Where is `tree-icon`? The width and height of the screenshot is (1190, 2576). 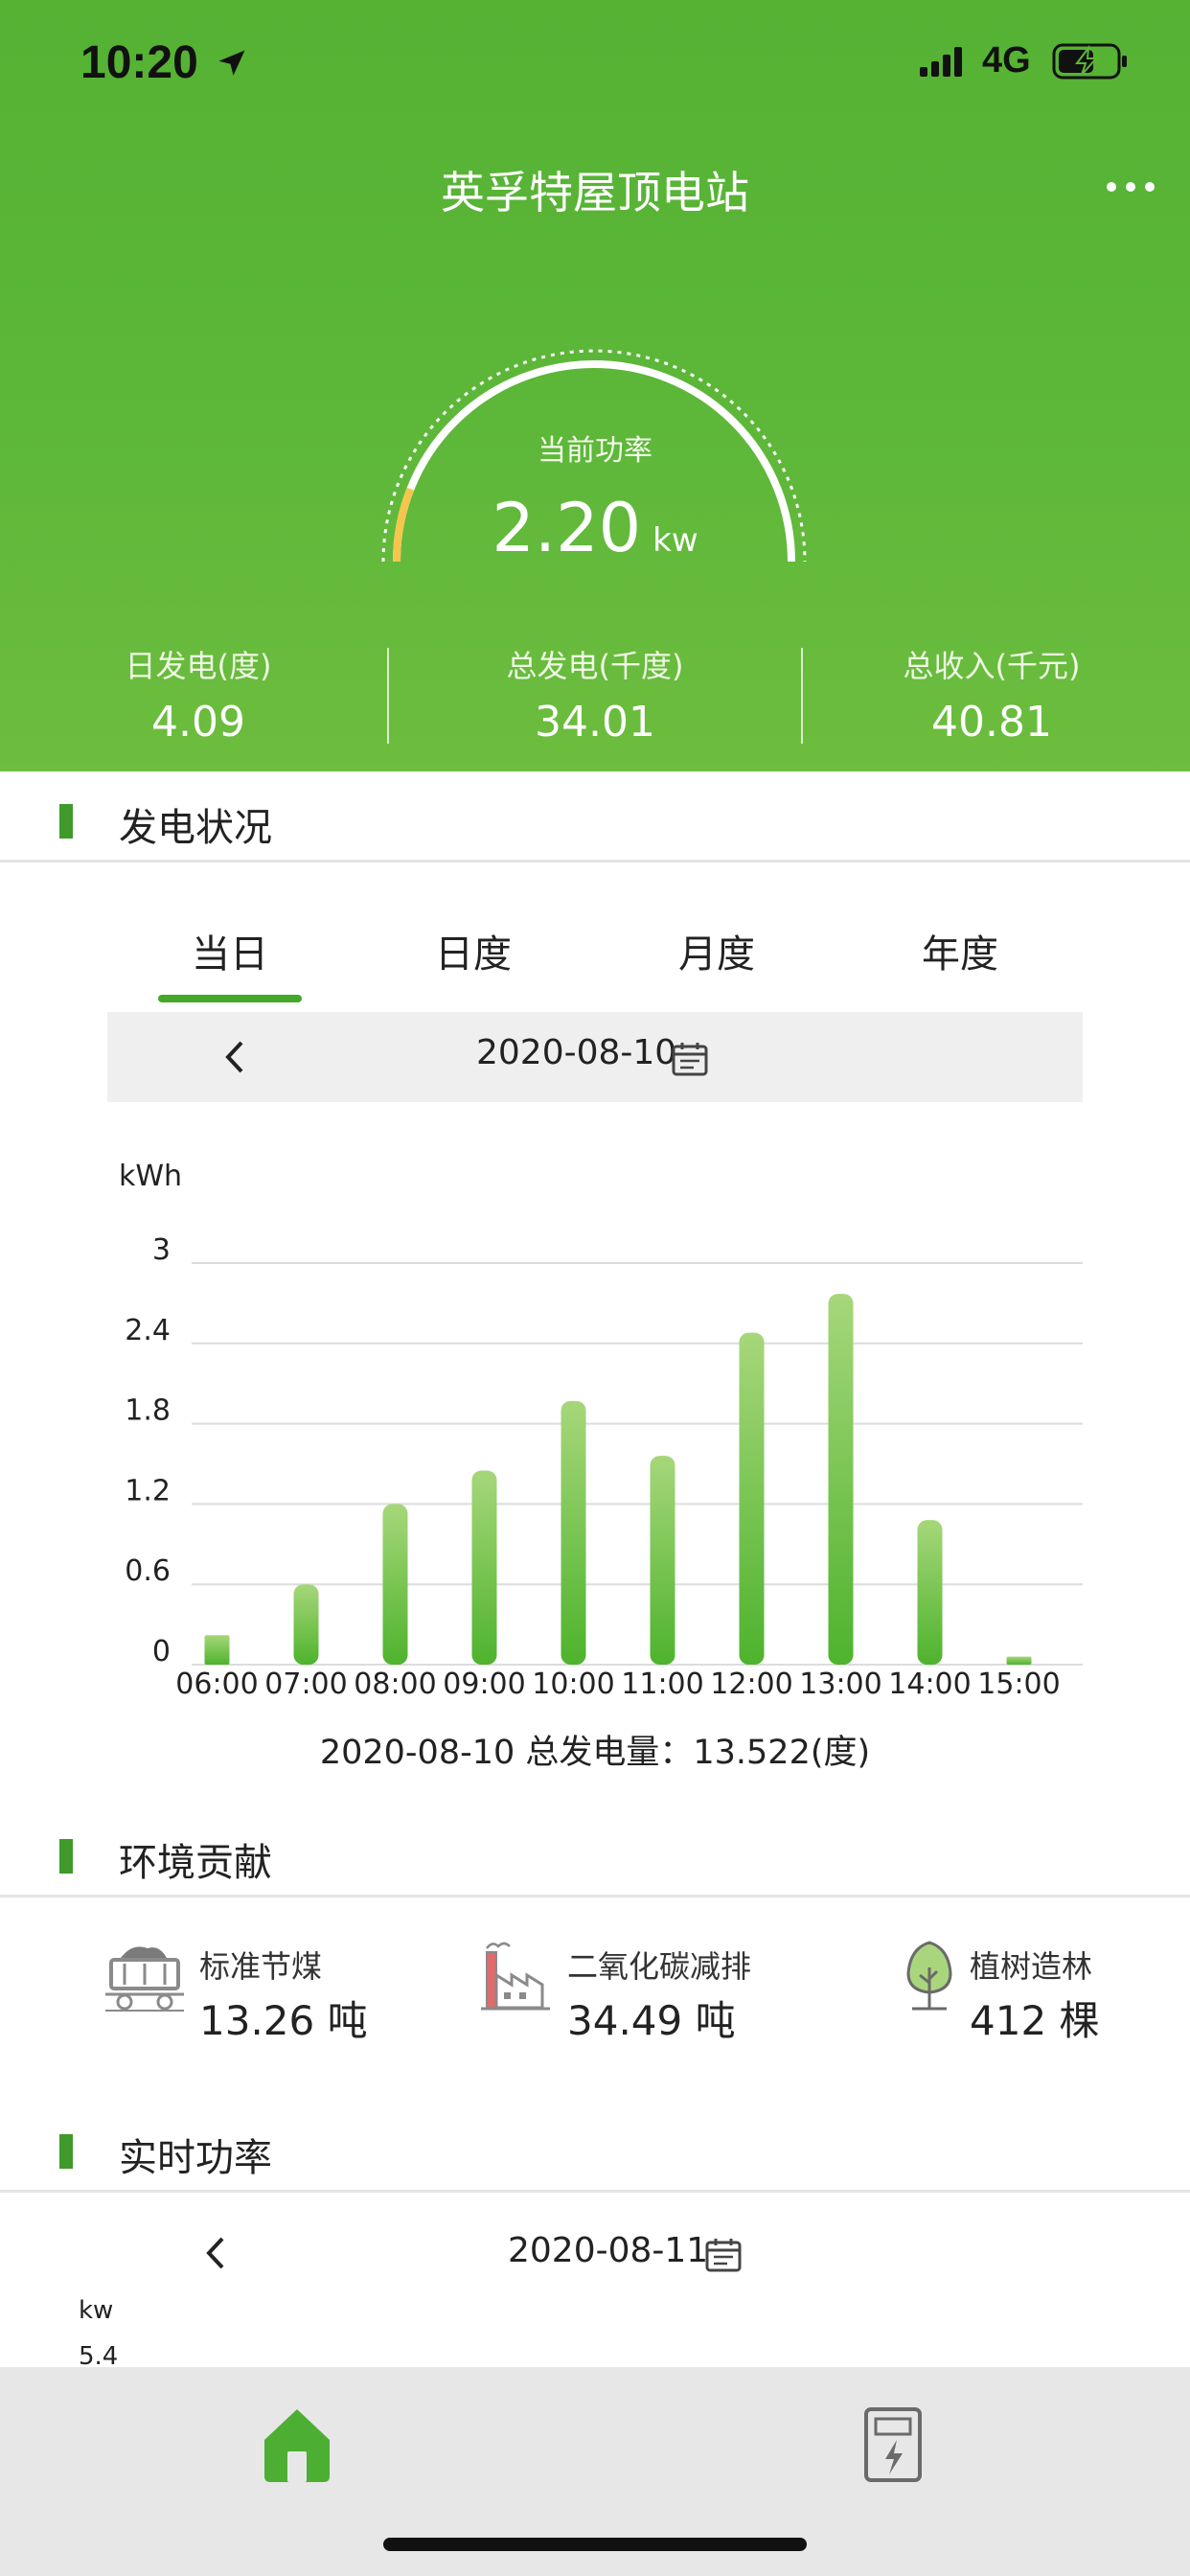 tree-icon is located at coordinates (929, 1976).